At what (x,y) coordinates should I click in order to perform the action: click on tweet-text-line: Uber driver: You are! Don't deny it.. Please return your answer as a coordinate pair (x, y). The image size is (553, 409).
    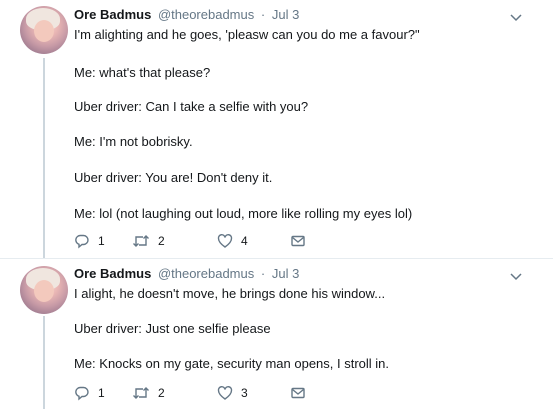
    Looking at the image, I should click on (173, 177).